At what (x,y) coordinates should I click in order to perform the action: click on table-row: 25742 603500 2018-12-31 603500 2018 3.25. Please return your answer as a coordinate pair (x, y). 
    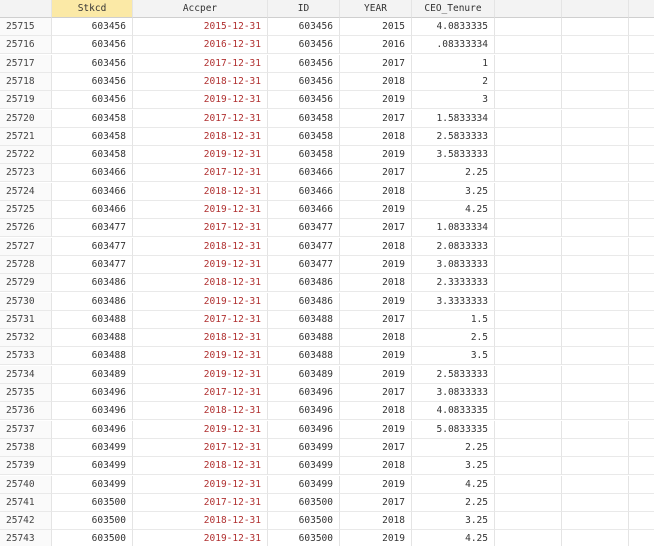
    Looking at the image, I should click on (327, 521).